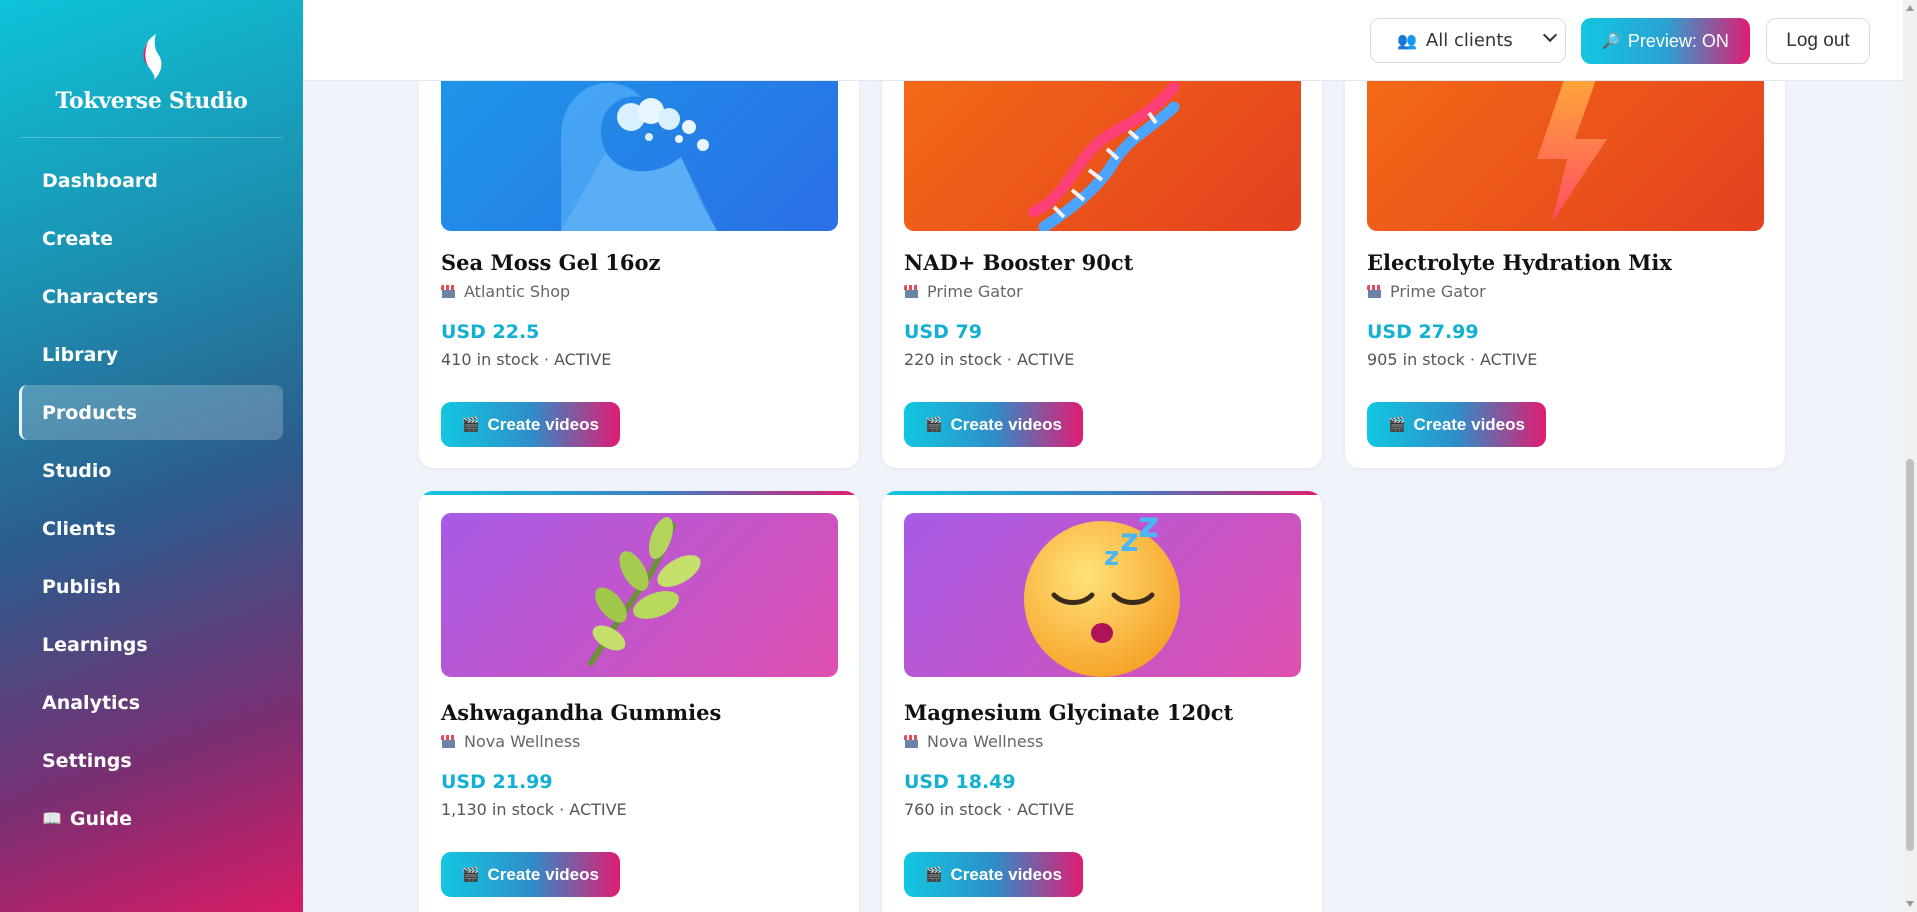  Describe the element at coordinates (90, 412) in the screenshot. I see `sidebar-item-label: Products` at that location.